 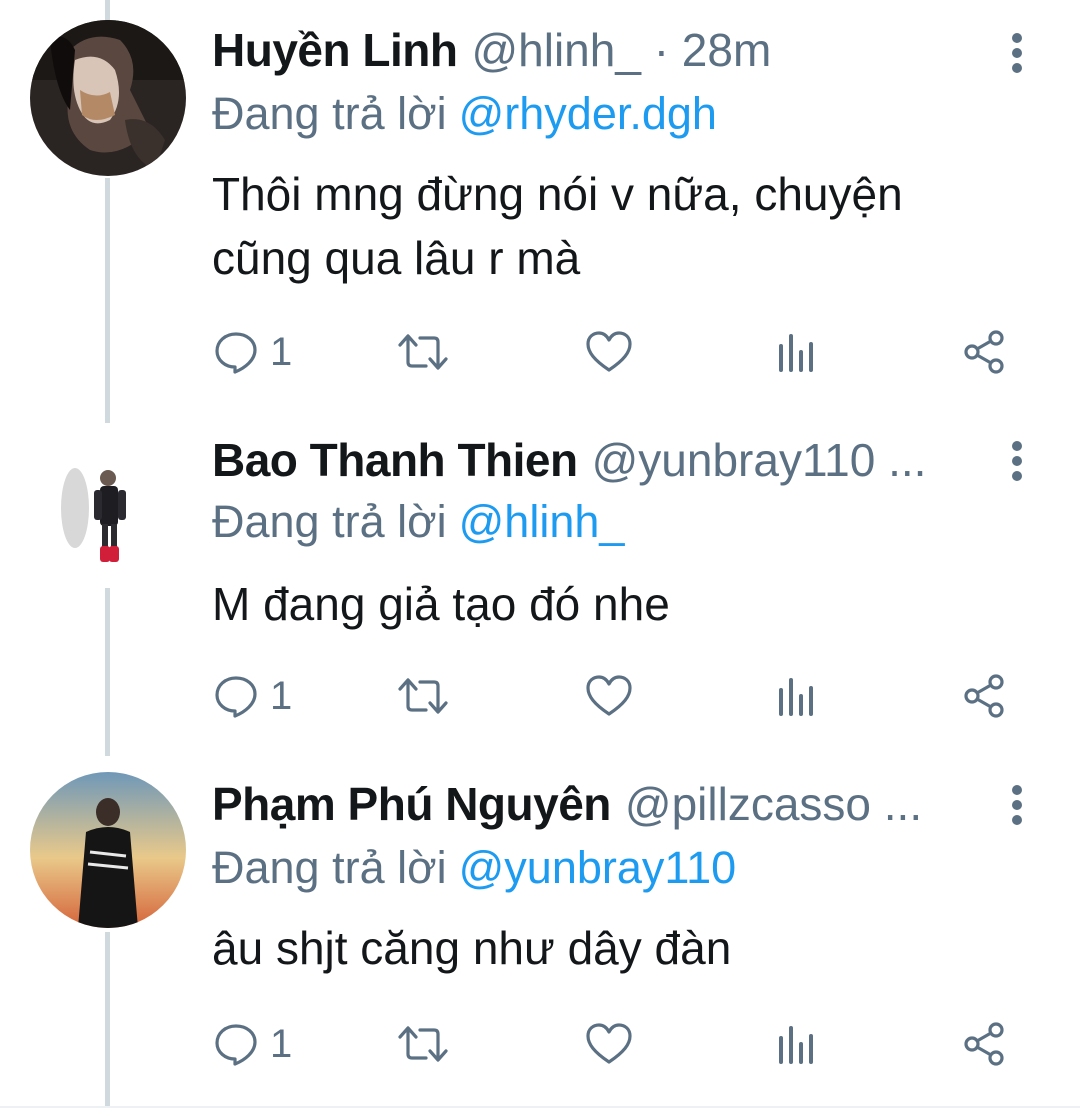 What do you see at coordinates (588, 113) in the screenshot?
I see `reply-mention-link: @rhyder.dgh` at bounding box center [588, 113].